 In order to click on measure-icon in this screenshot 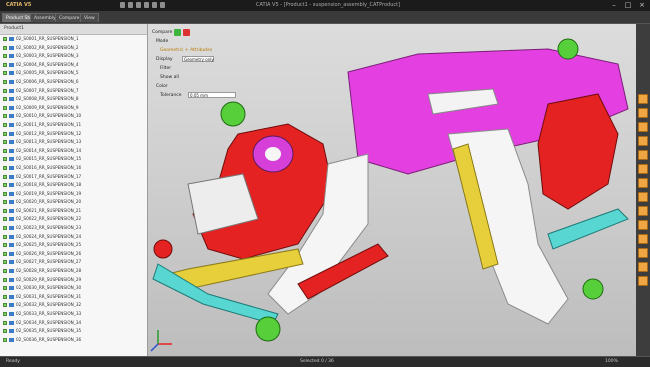, I will do `click(643, 253)`.